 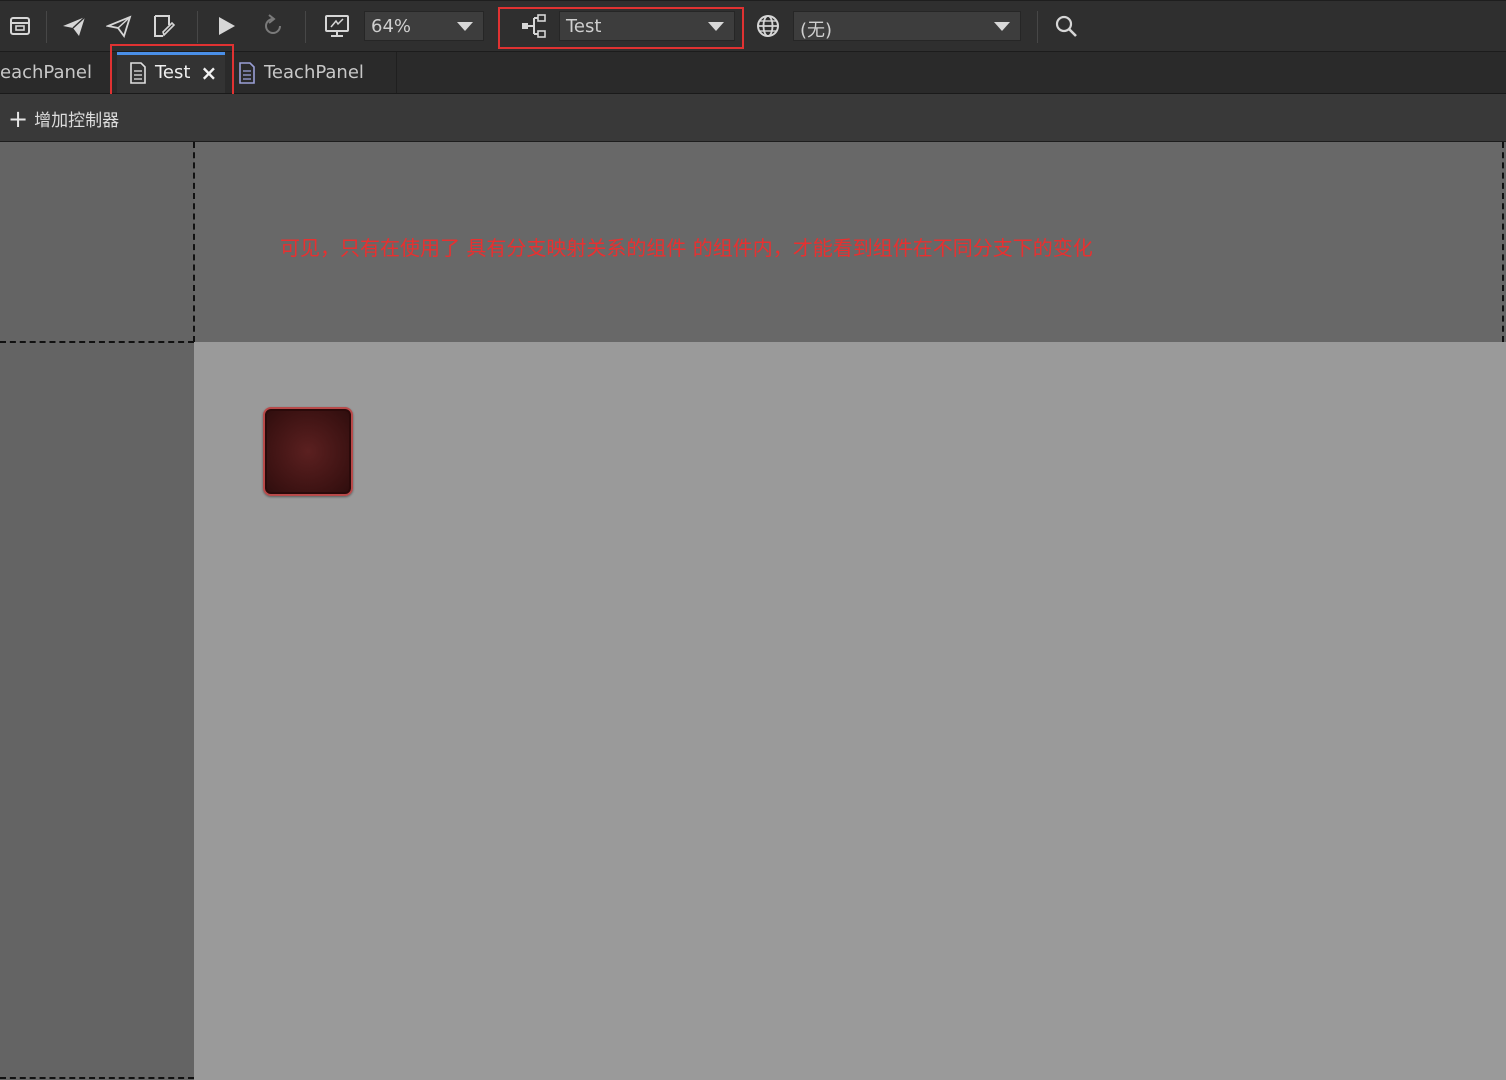 What do you see at coordinates (226, 26) in the screenshot?
I see `play-icon` at bounding box center [226, 26].